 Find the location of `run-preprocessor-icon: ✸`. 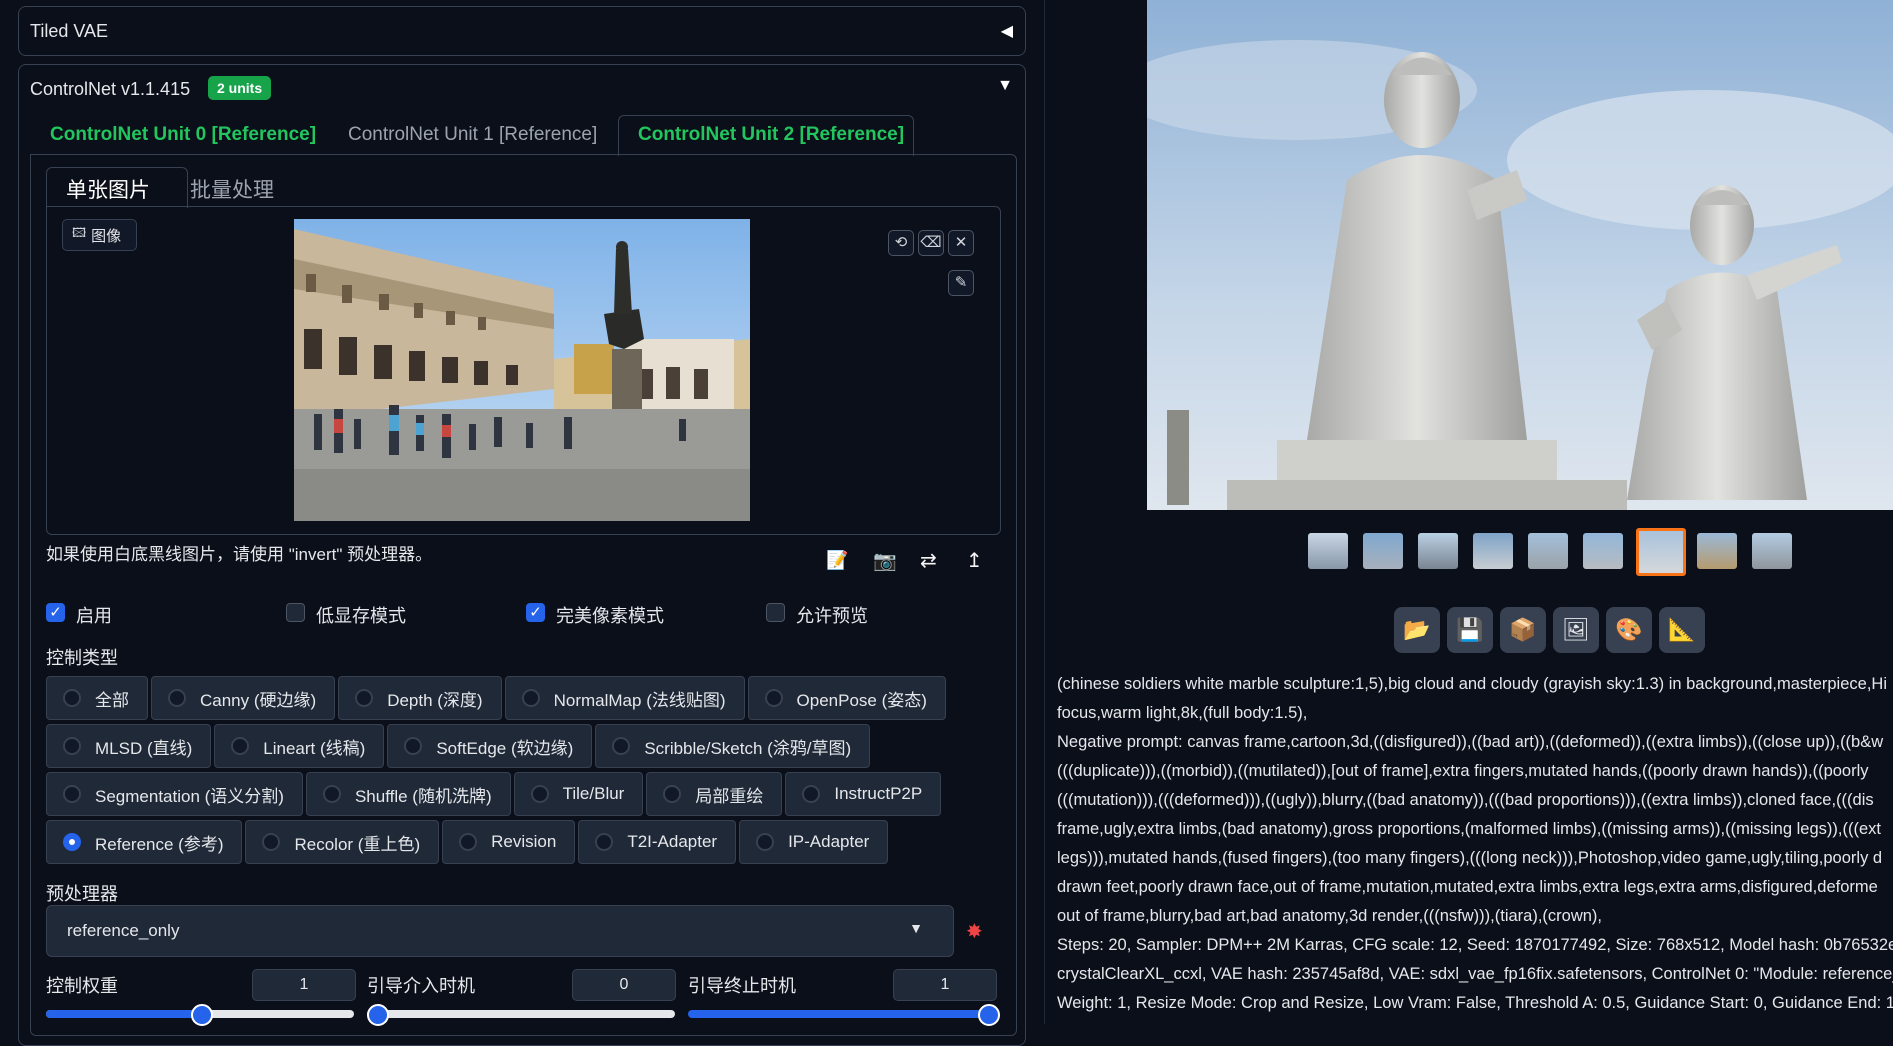

run-preprocessor-icon: ✸ is located at coordinates (974, 931).